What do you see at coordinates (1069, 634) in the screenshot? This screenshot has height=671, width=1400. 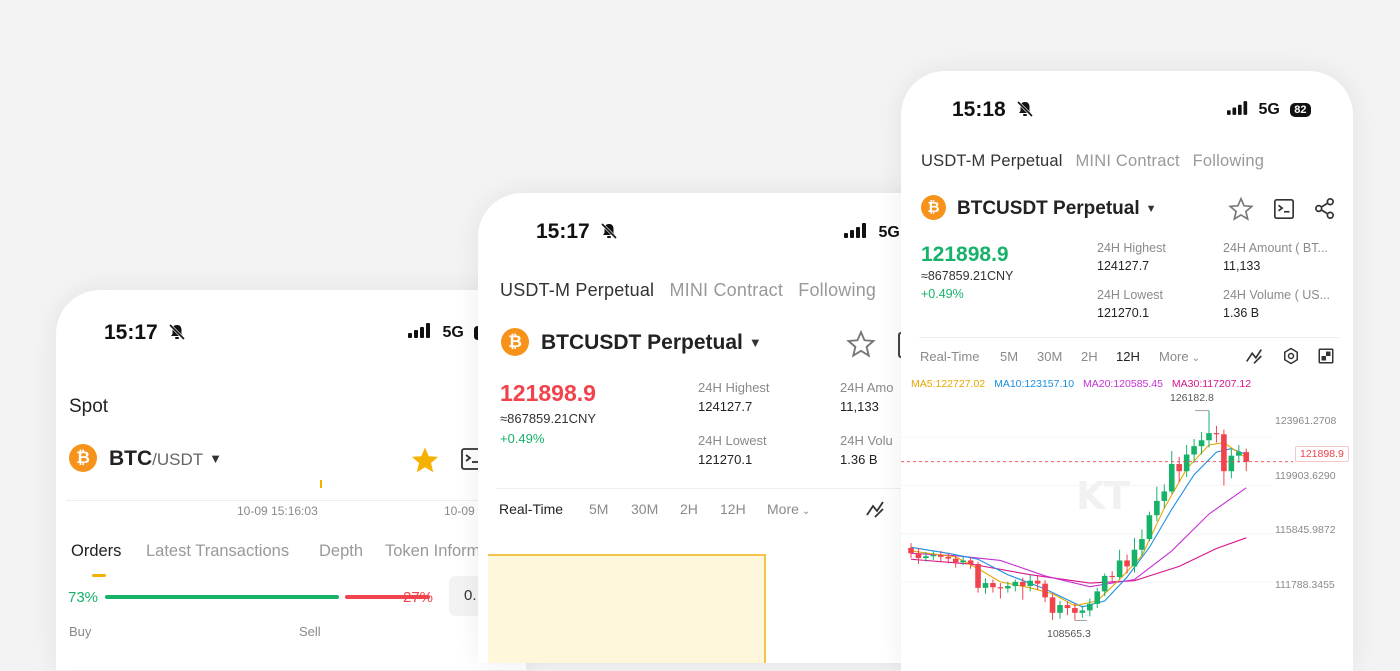 I see `low-price-annotation: 108565.3` at bounding box center [1069, 634].